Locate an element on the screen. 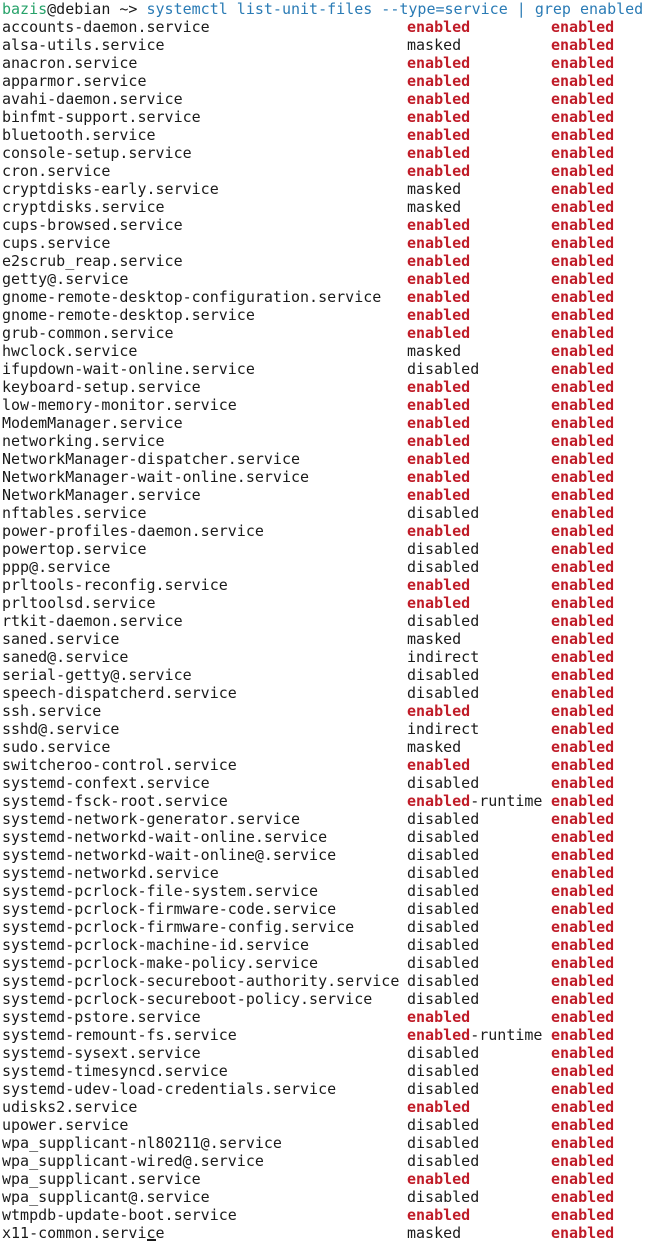 Image resolution: width=651 pixels, height=1246 pixels. unit-file-name: console-setup.service is located at coordinates (97, 153).